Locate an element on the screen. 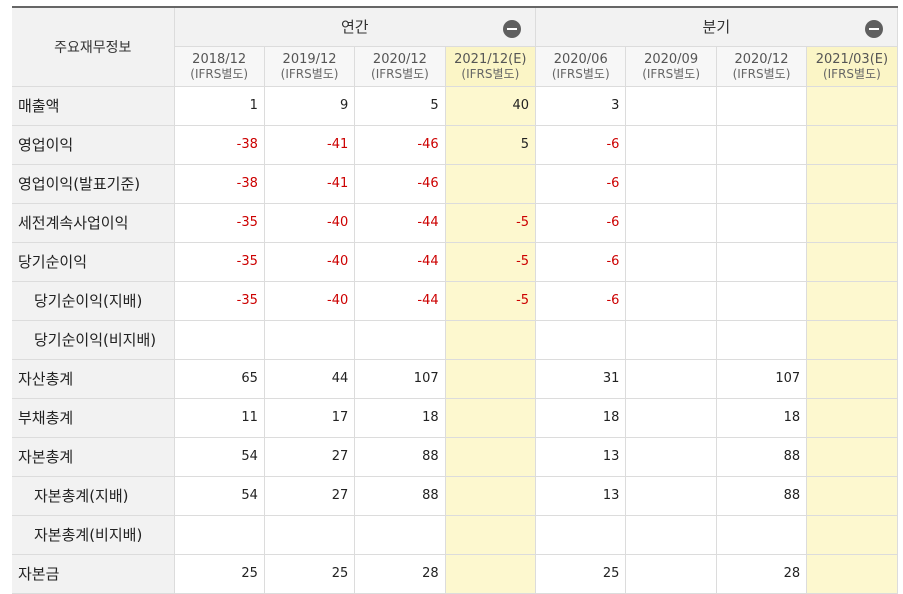  period-date: 2020/06 is located at coordinates (580, 59).